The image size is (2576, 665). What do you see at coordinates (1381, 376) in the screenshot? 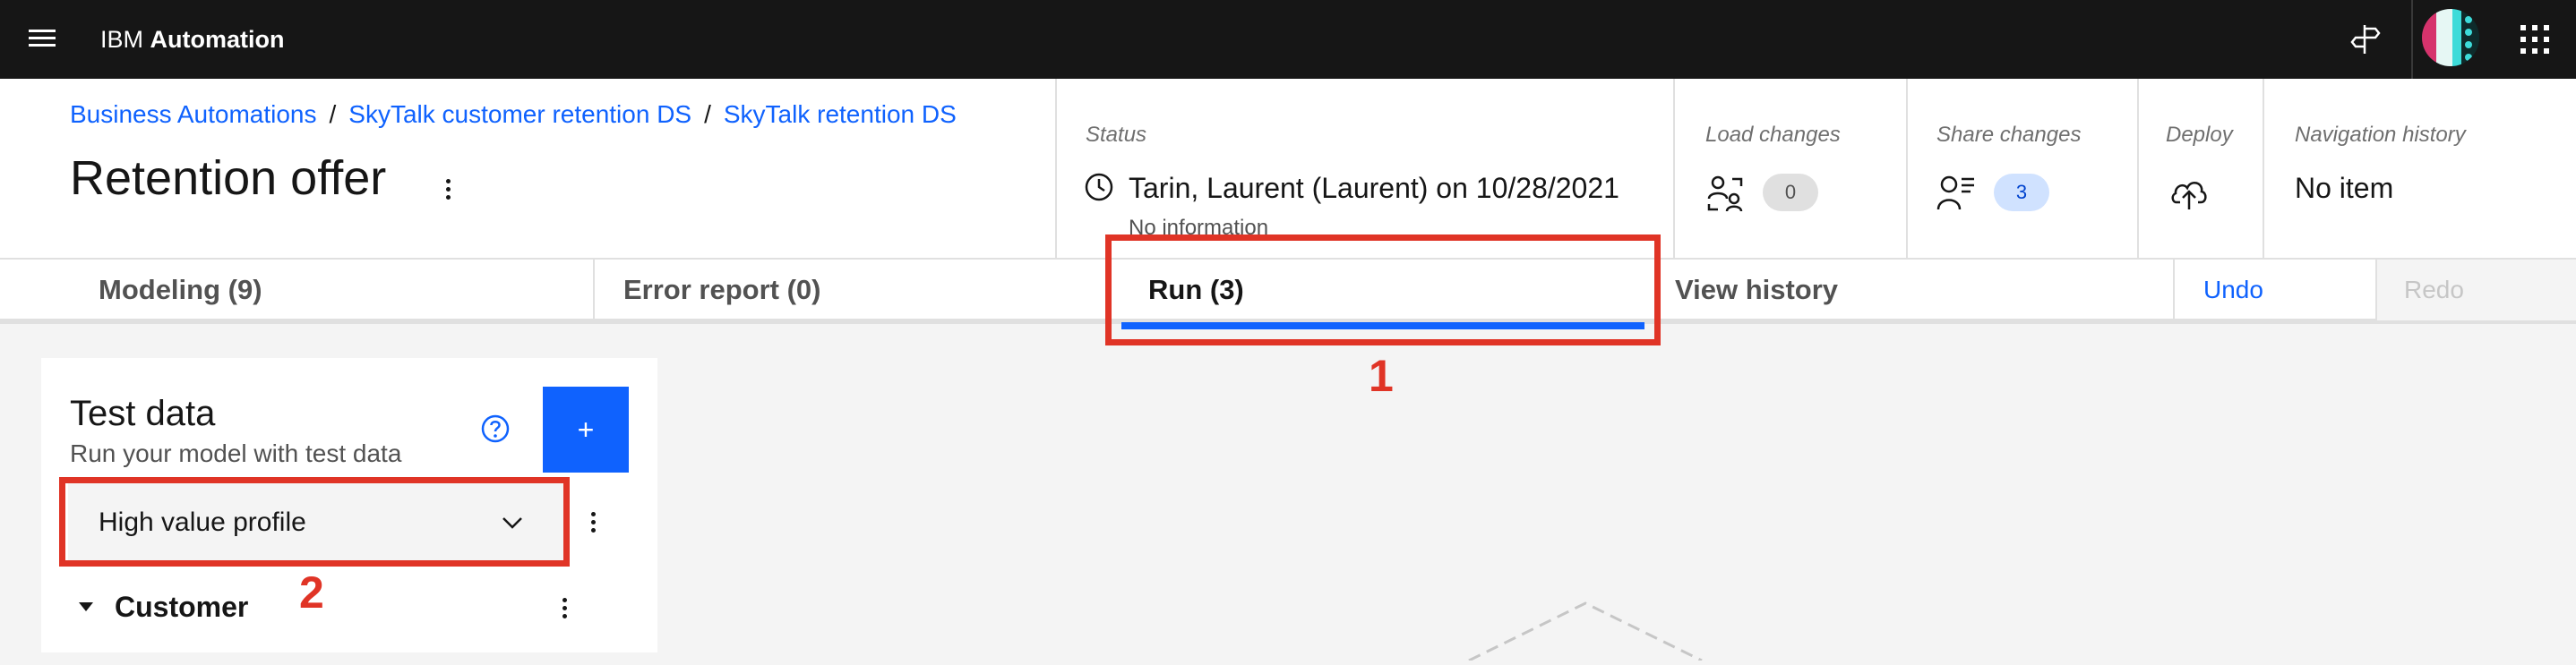
I see `callout-number-1: 1` at bounding box center [1381, 376].